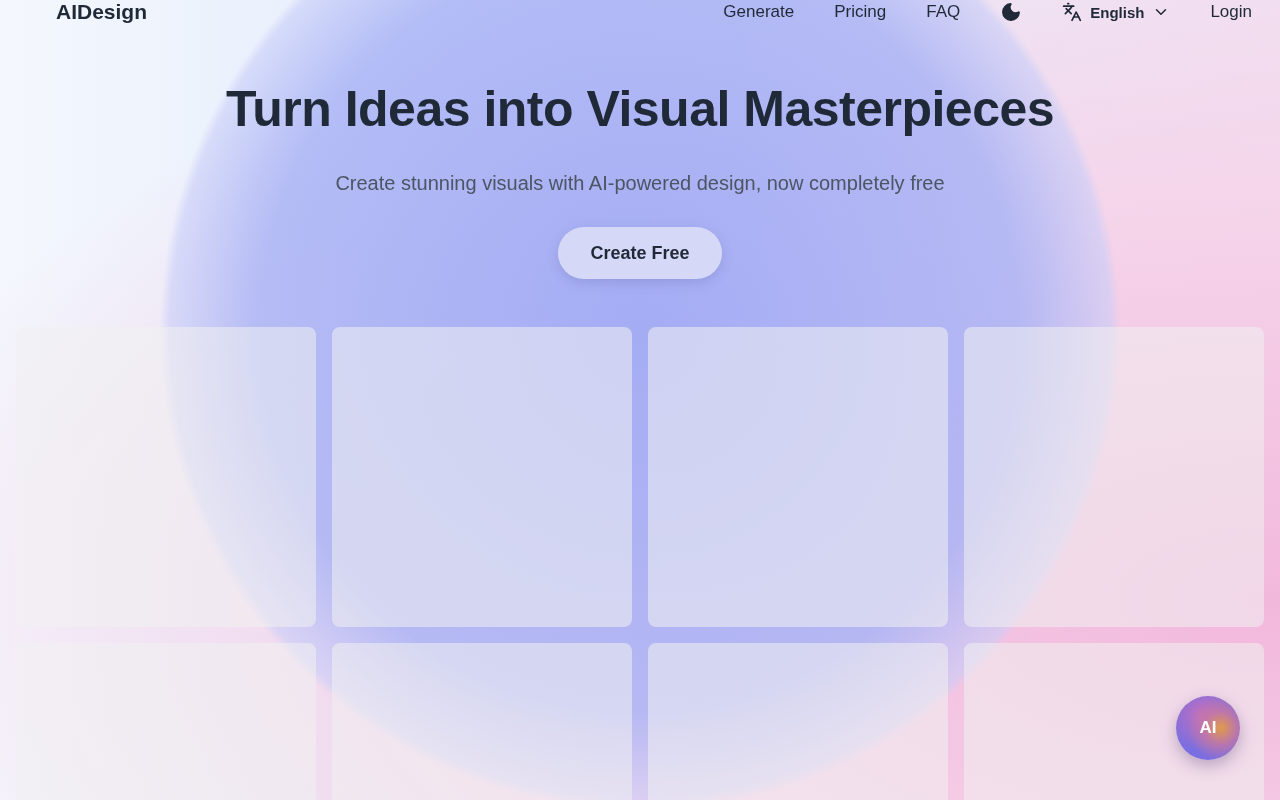 The image size is (1280, 800). I want to click on language-selector: English, so click(1116, 12).